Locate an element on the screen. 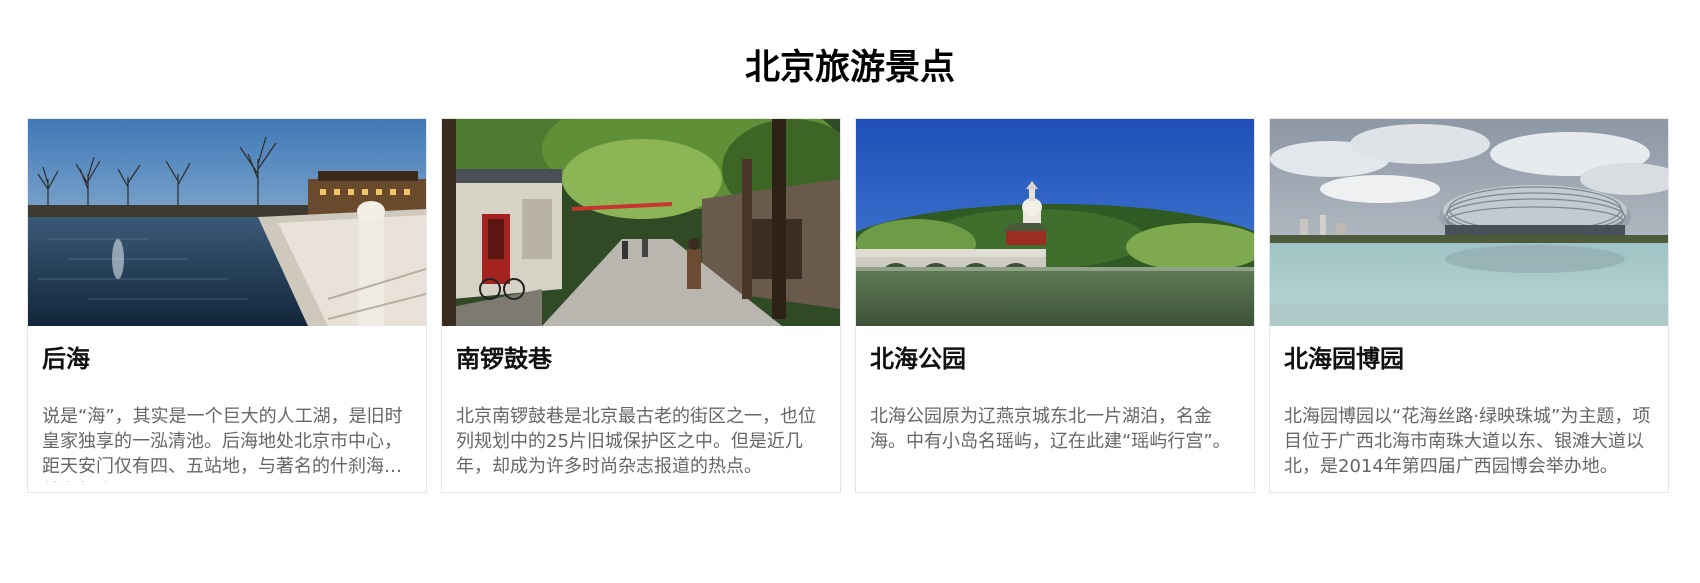  card-title: 北海公园 is located at coordinates (918, 359).